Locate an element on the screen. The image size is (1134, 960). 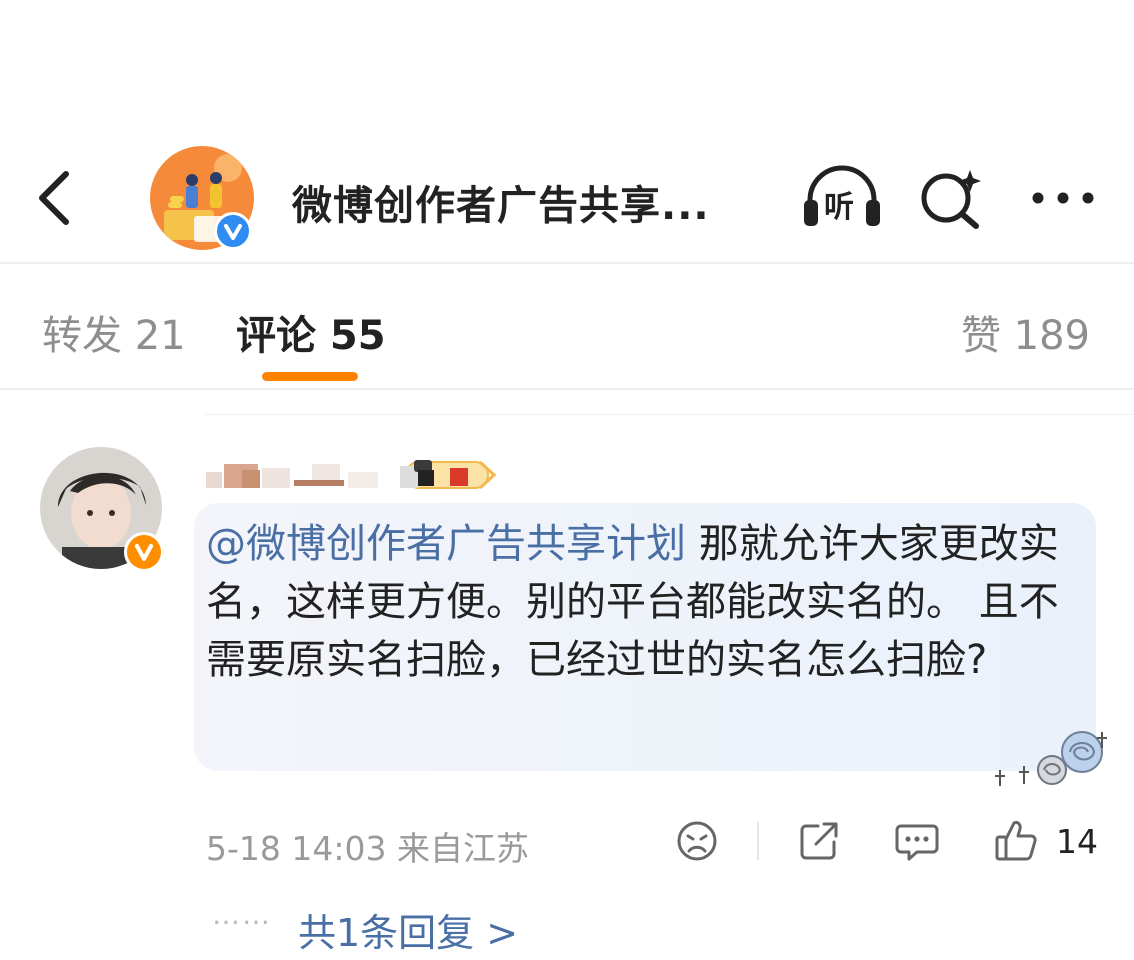
back-chevron-icon is located at coordinates (54, 198).